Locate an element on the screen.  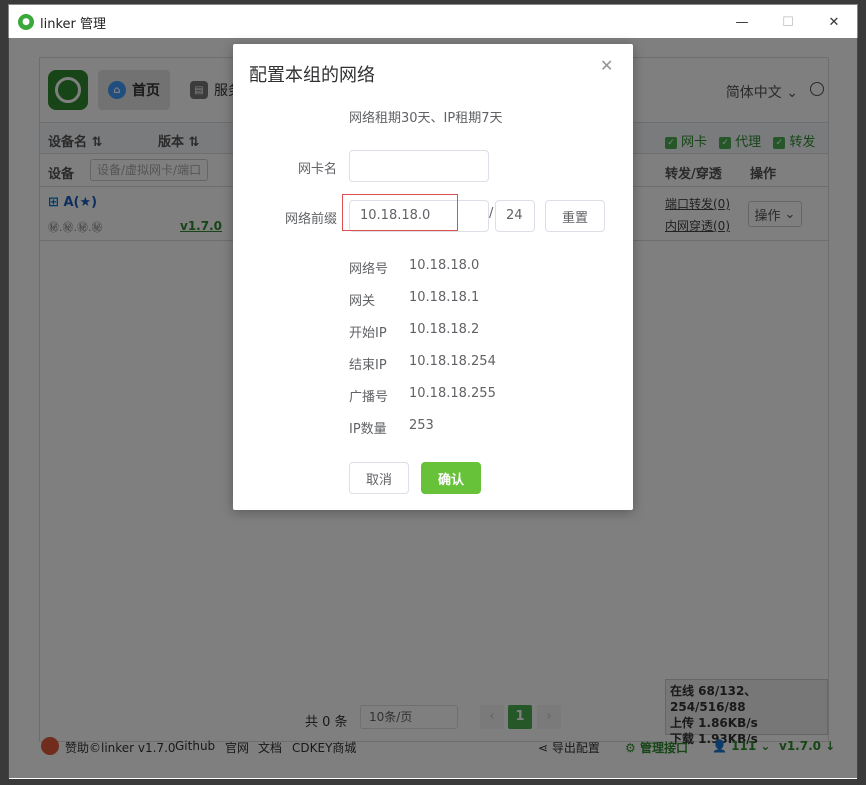
close-icon: ✕ is located at coordinates (606, 65).